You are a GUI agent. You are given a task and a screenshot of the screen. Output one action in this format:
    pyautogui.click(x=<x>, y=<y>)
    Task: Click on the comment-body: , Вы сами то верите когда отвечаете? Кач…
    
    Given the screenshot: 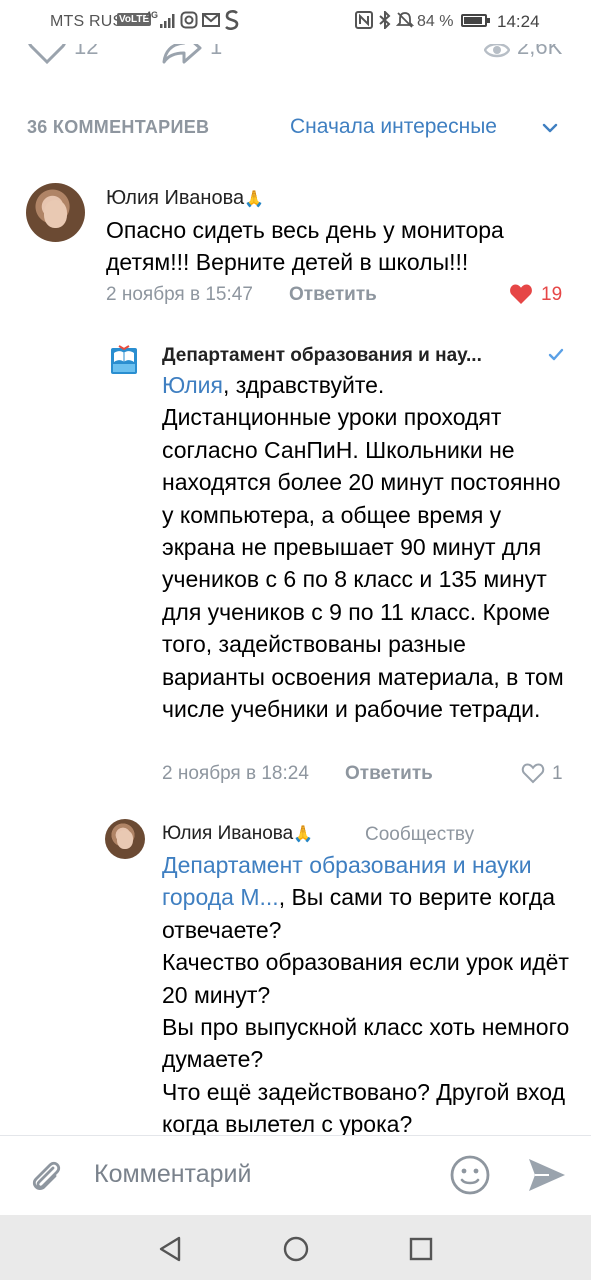 What is the action you would take?
    pyautogui.click(x=366, y=1011)
    